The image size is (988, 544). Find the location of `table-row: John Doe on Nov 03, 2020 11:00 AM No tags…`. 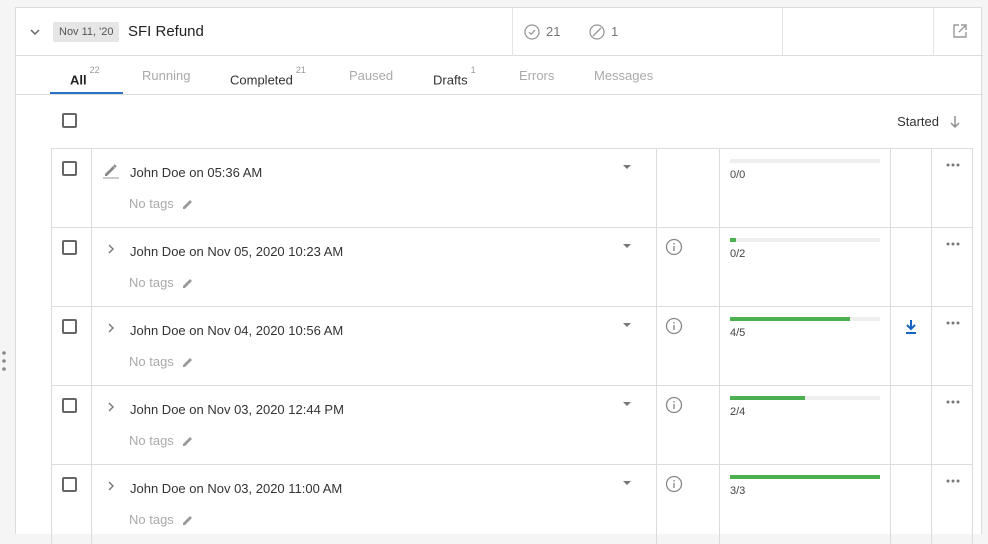

table-row: John Doe on Nov 03, 2020 11:00 AM No tags… is located at coordinates (512, 504).